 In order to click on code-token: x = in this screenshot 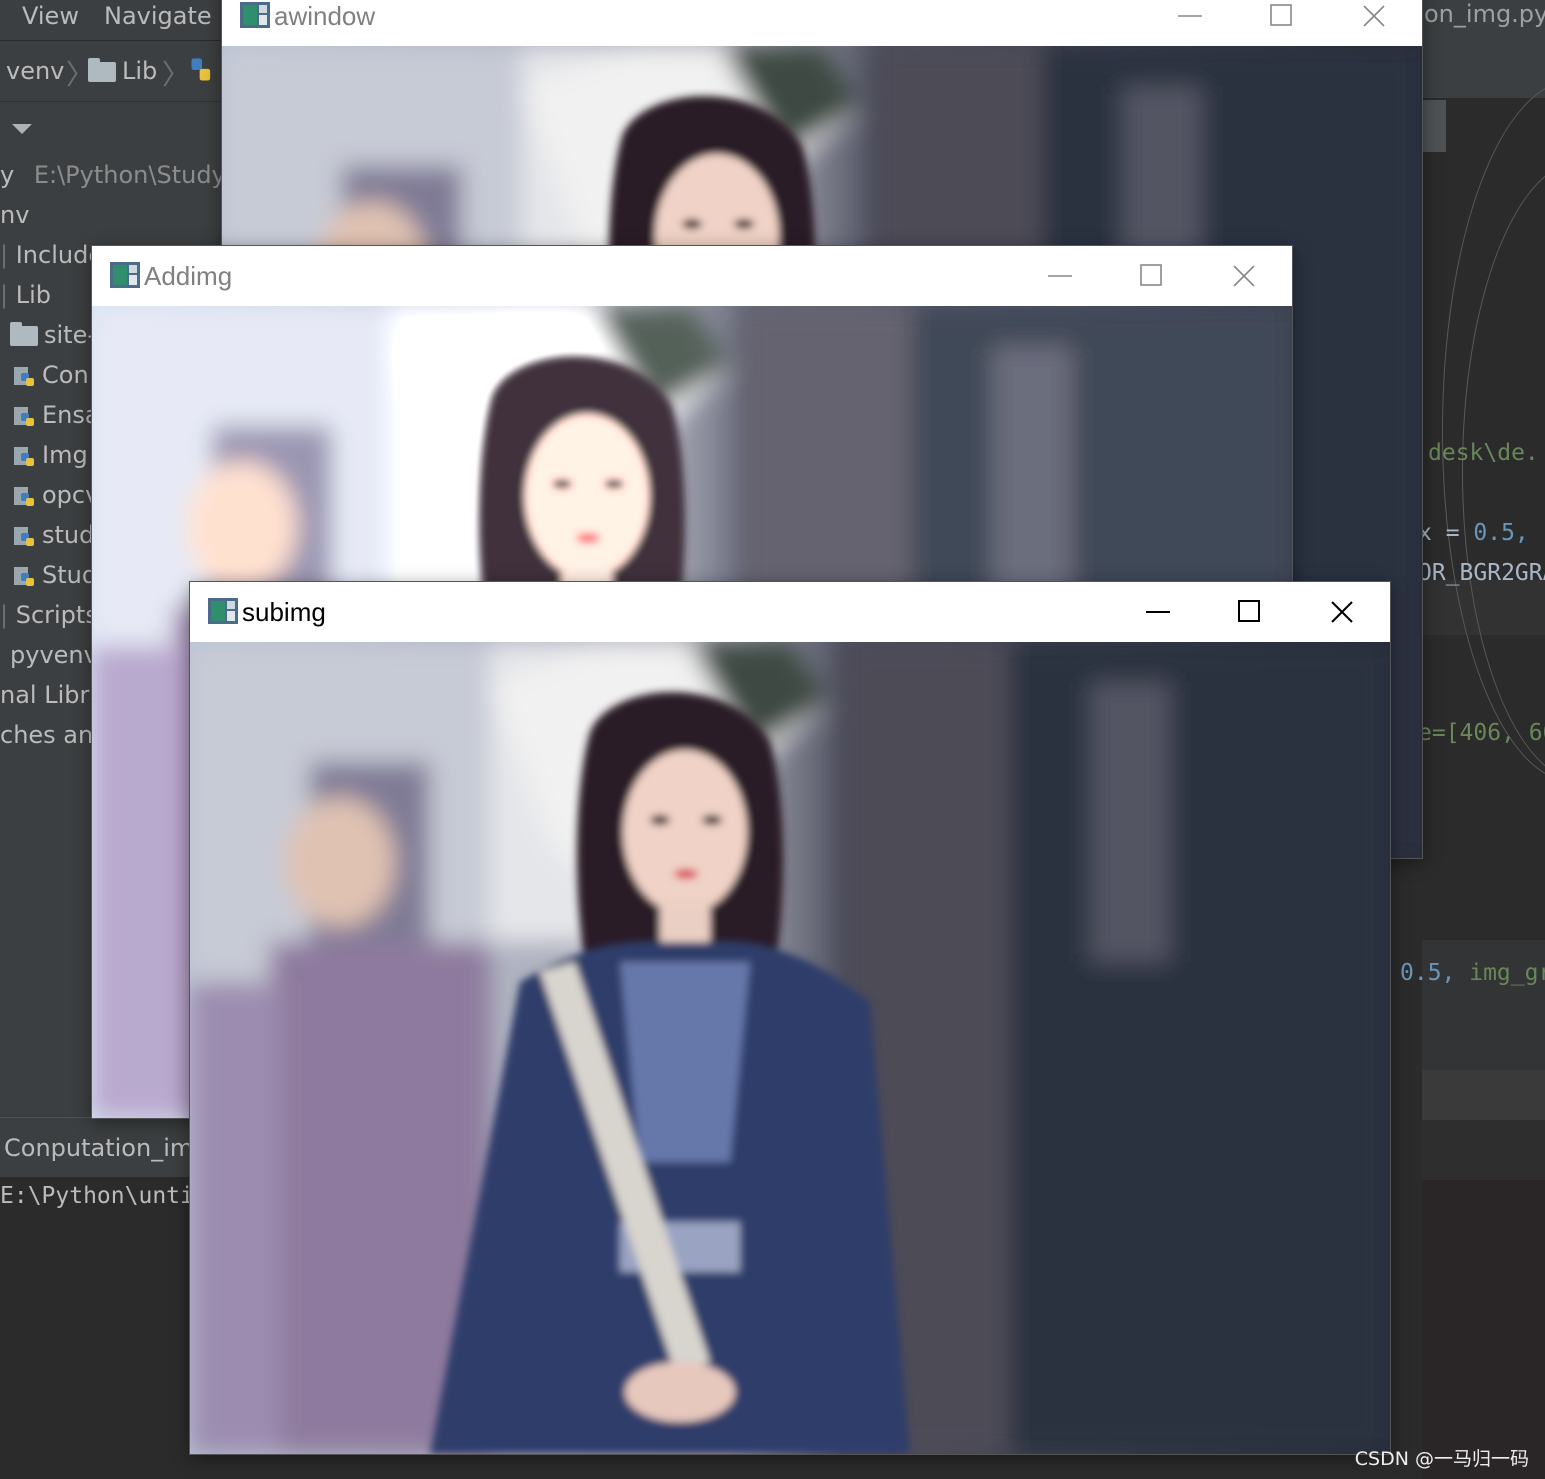, I will do `click(1446, 533)`.